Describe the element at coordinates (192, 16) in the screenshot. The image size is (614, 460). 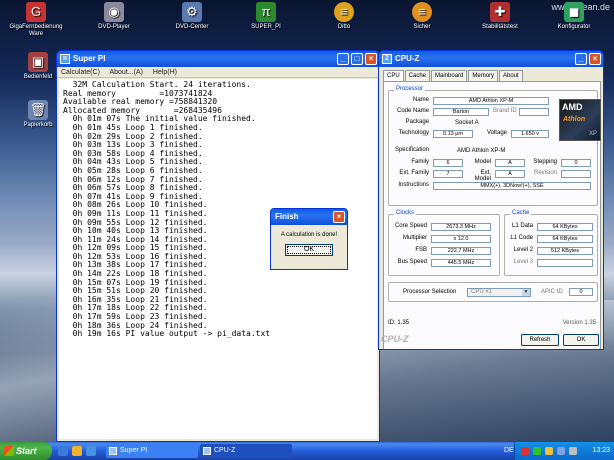
I see `desktop-icon: ⚙ DVD-Center` at that location.